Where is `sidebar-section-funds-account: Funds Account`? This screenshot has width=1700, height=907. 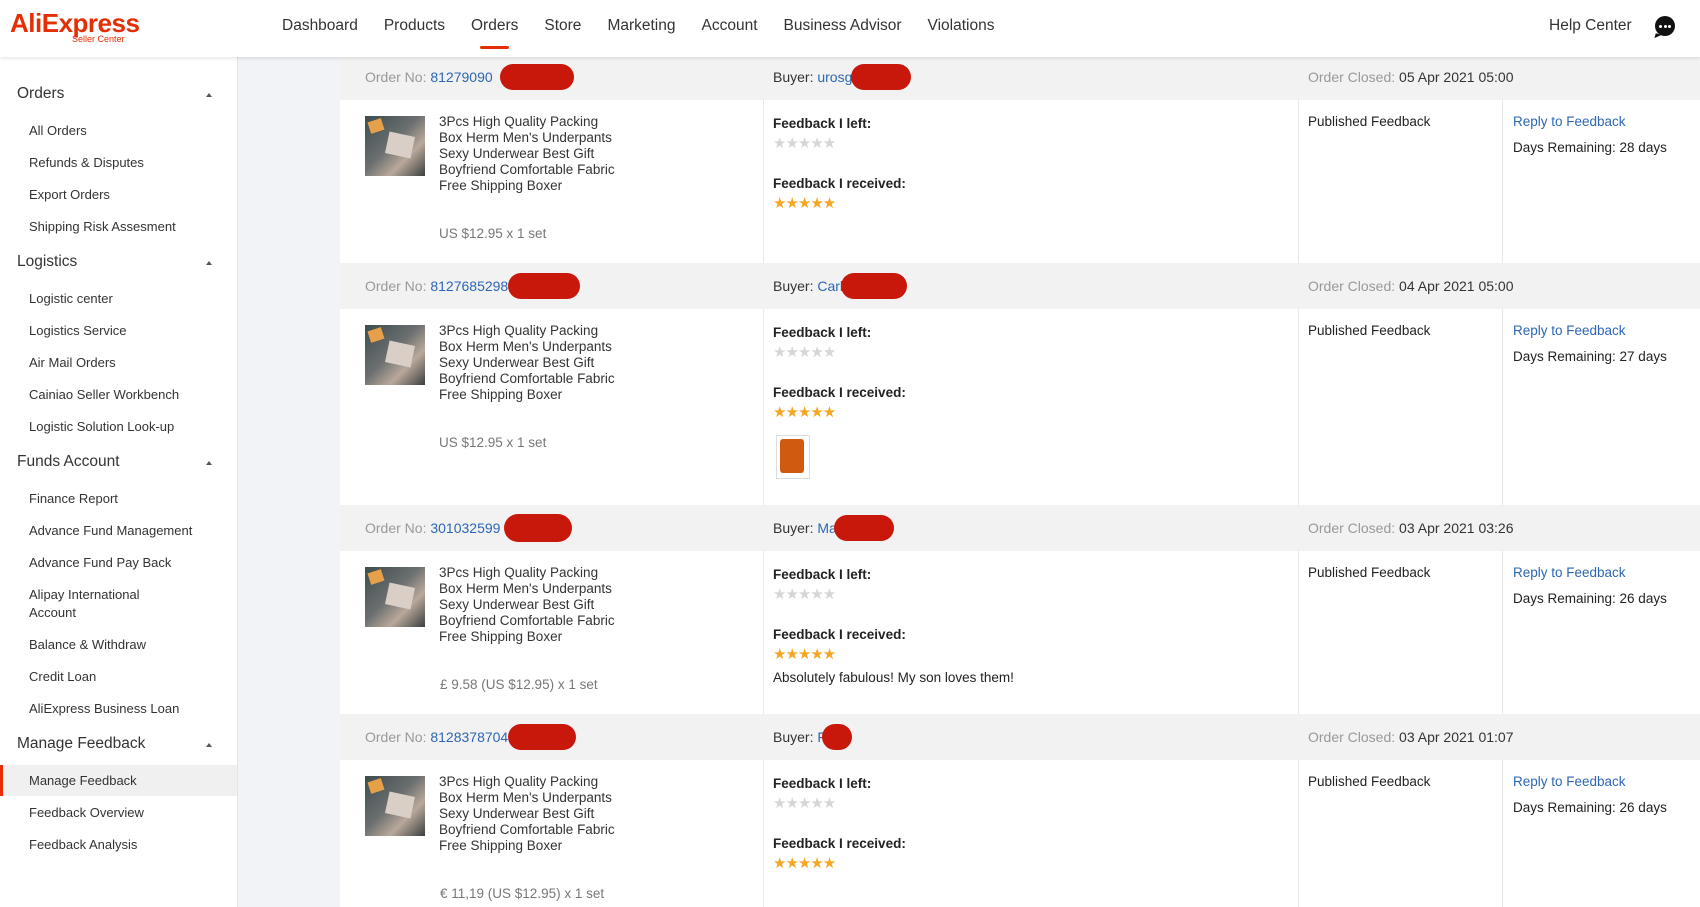
sidebar-section-funds-account: Funds Account is located at coordinates (68, 462).